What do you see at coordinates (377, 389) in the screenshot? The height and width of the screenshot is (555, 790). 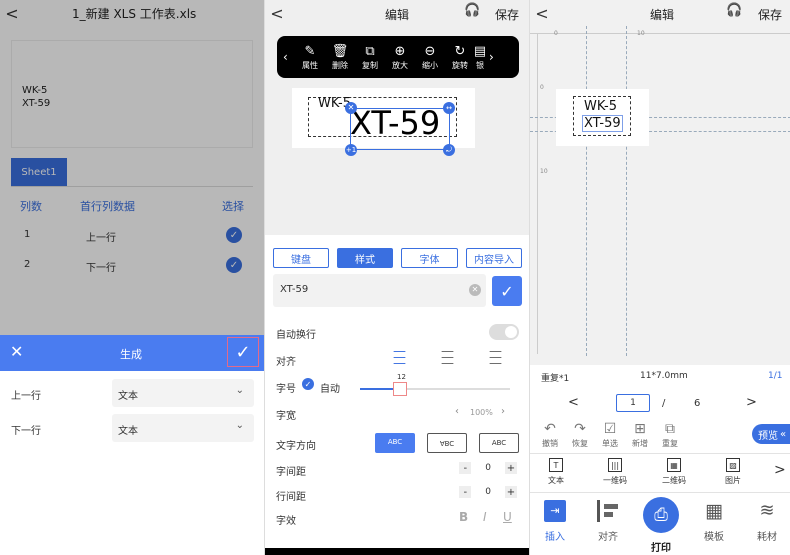 I see `slider-fill` at bounding box center [377, 389].